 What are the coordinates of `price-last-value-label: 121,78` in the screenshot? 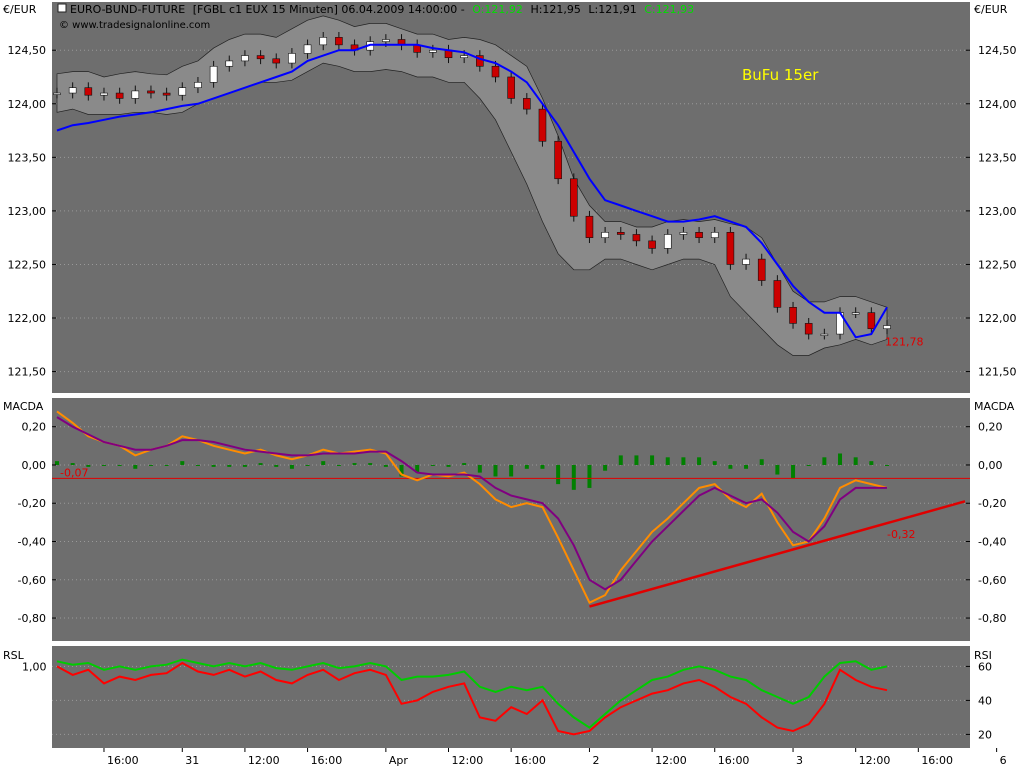 It's located at (904, 342).